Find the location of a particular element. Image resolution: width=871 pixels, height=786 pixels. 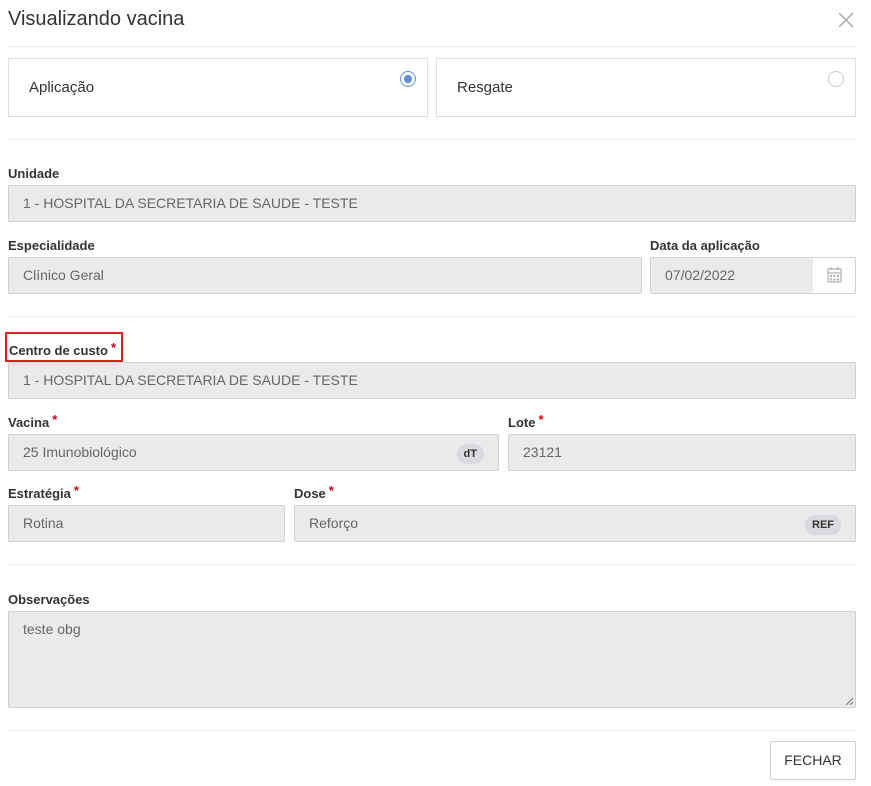

dose-label: Dose * is located at coordinates (314, 492).